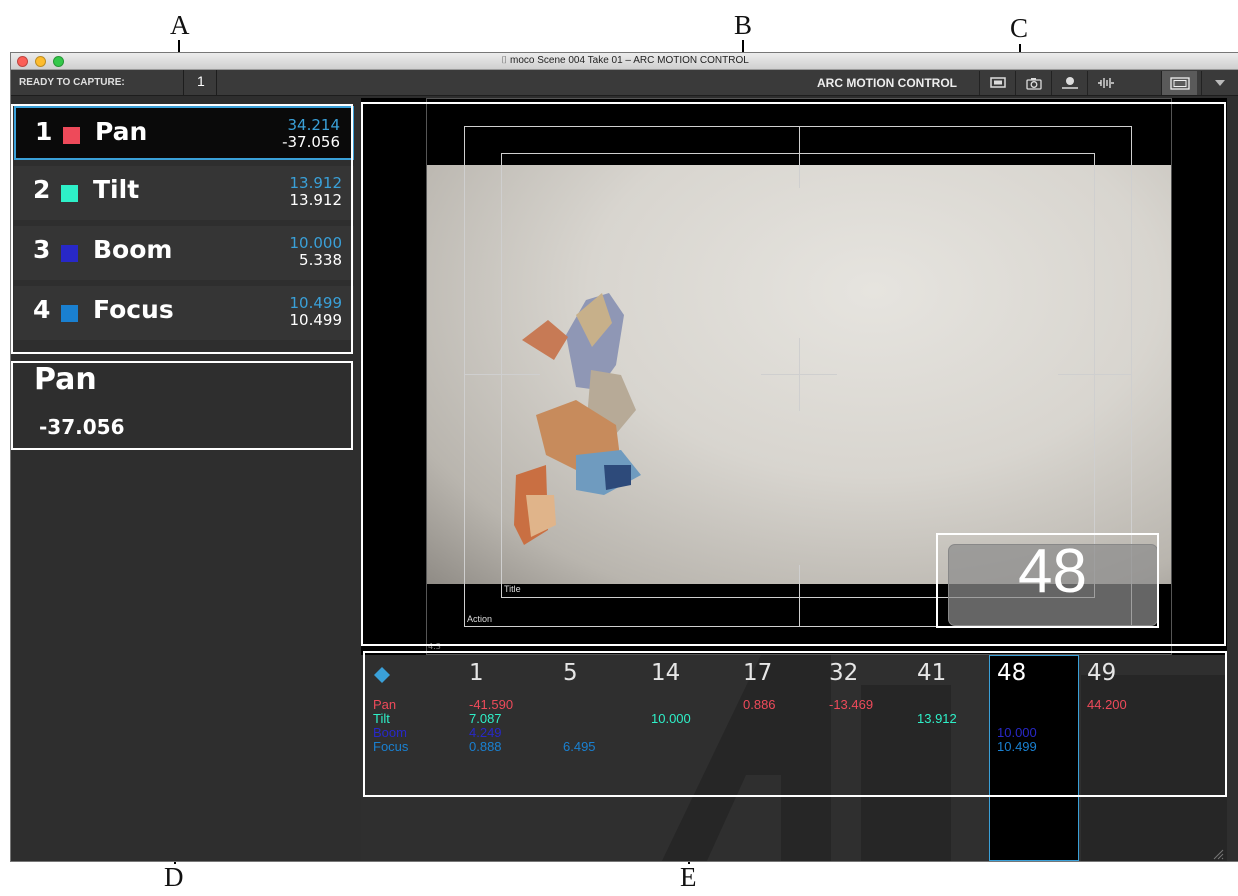  I want to click on waveform-button, so click(1105, 83).